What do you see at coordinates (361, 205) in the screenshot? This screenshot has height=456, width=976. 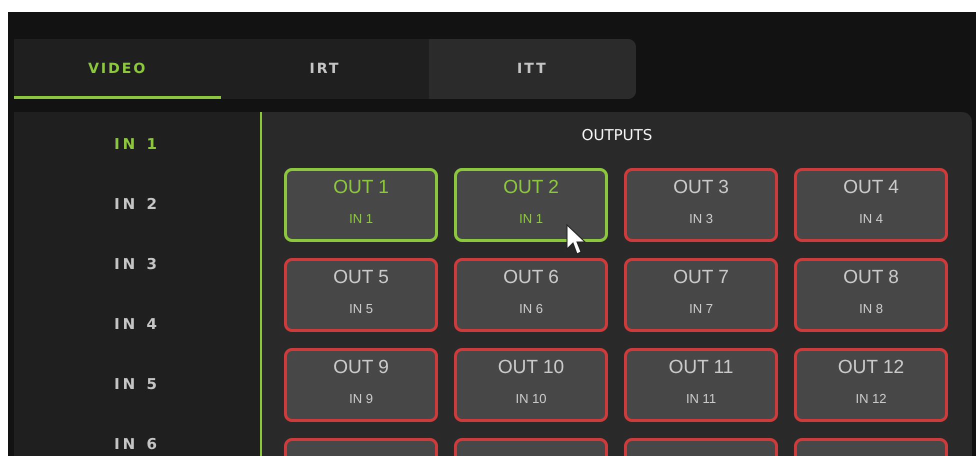 I see `output-button: OUT 1 IN 1` at bounding box center [361, 205].